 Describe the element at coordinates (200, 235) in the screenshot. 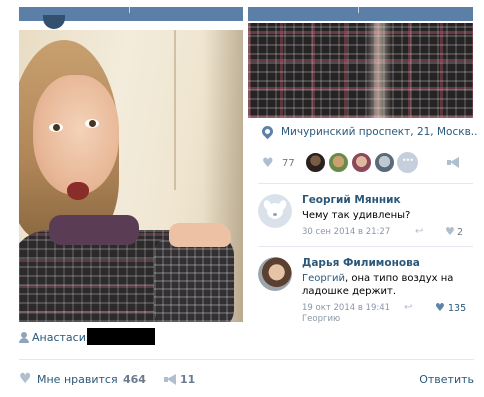

I see `photo-hand` at that location.